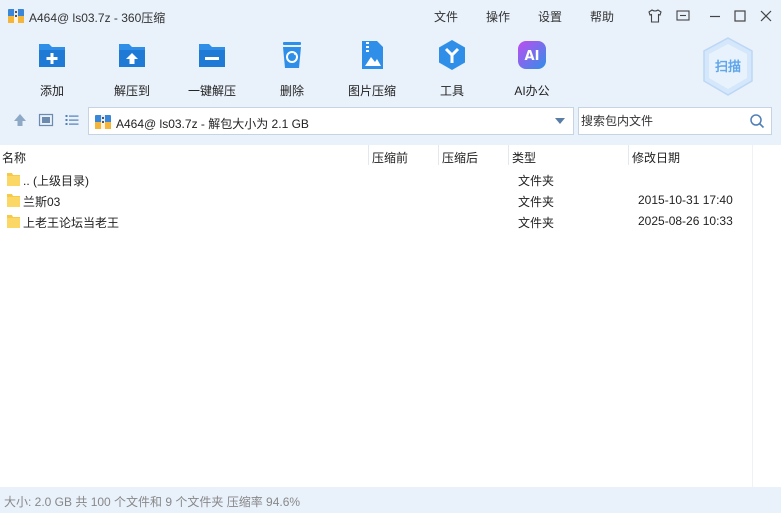 This screenshot has width=781, height=513. I want to click on toolbar-add-button: 添加, so click(52, 68).